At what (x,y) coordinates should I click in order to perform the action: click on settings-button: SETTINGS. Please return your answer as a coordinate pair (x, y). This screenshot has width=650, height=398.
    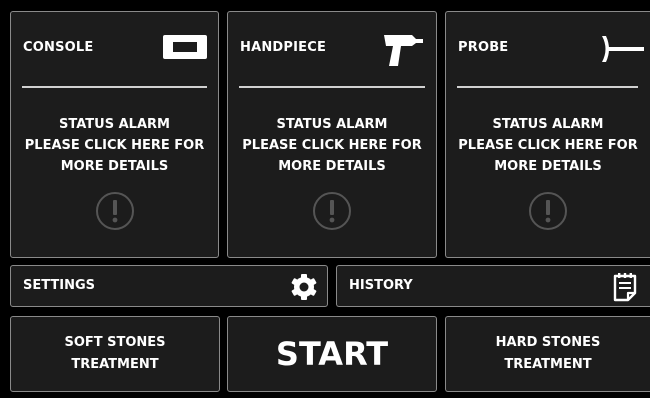
    Looking at the image, I should click on (169, 286).